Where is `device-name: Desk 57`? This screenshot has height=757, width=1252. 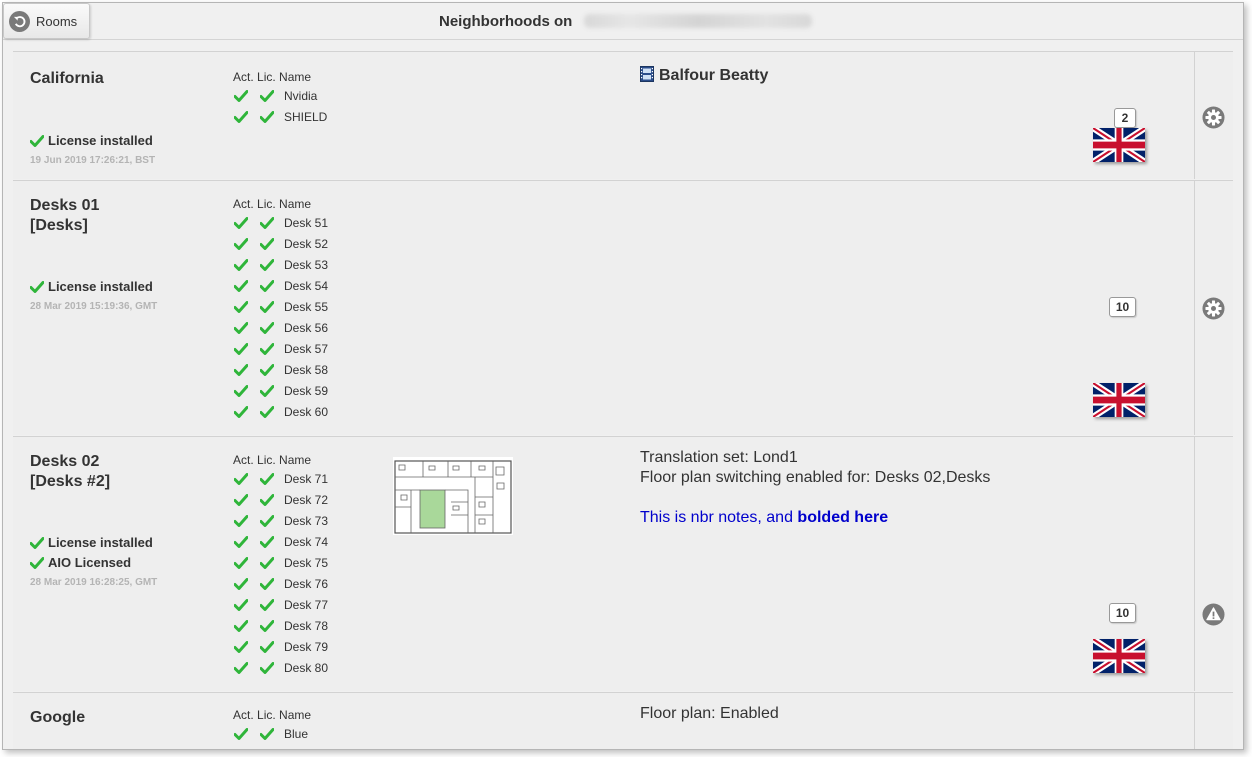 device-name: Desk 57 is located at coordinates (306, 348).